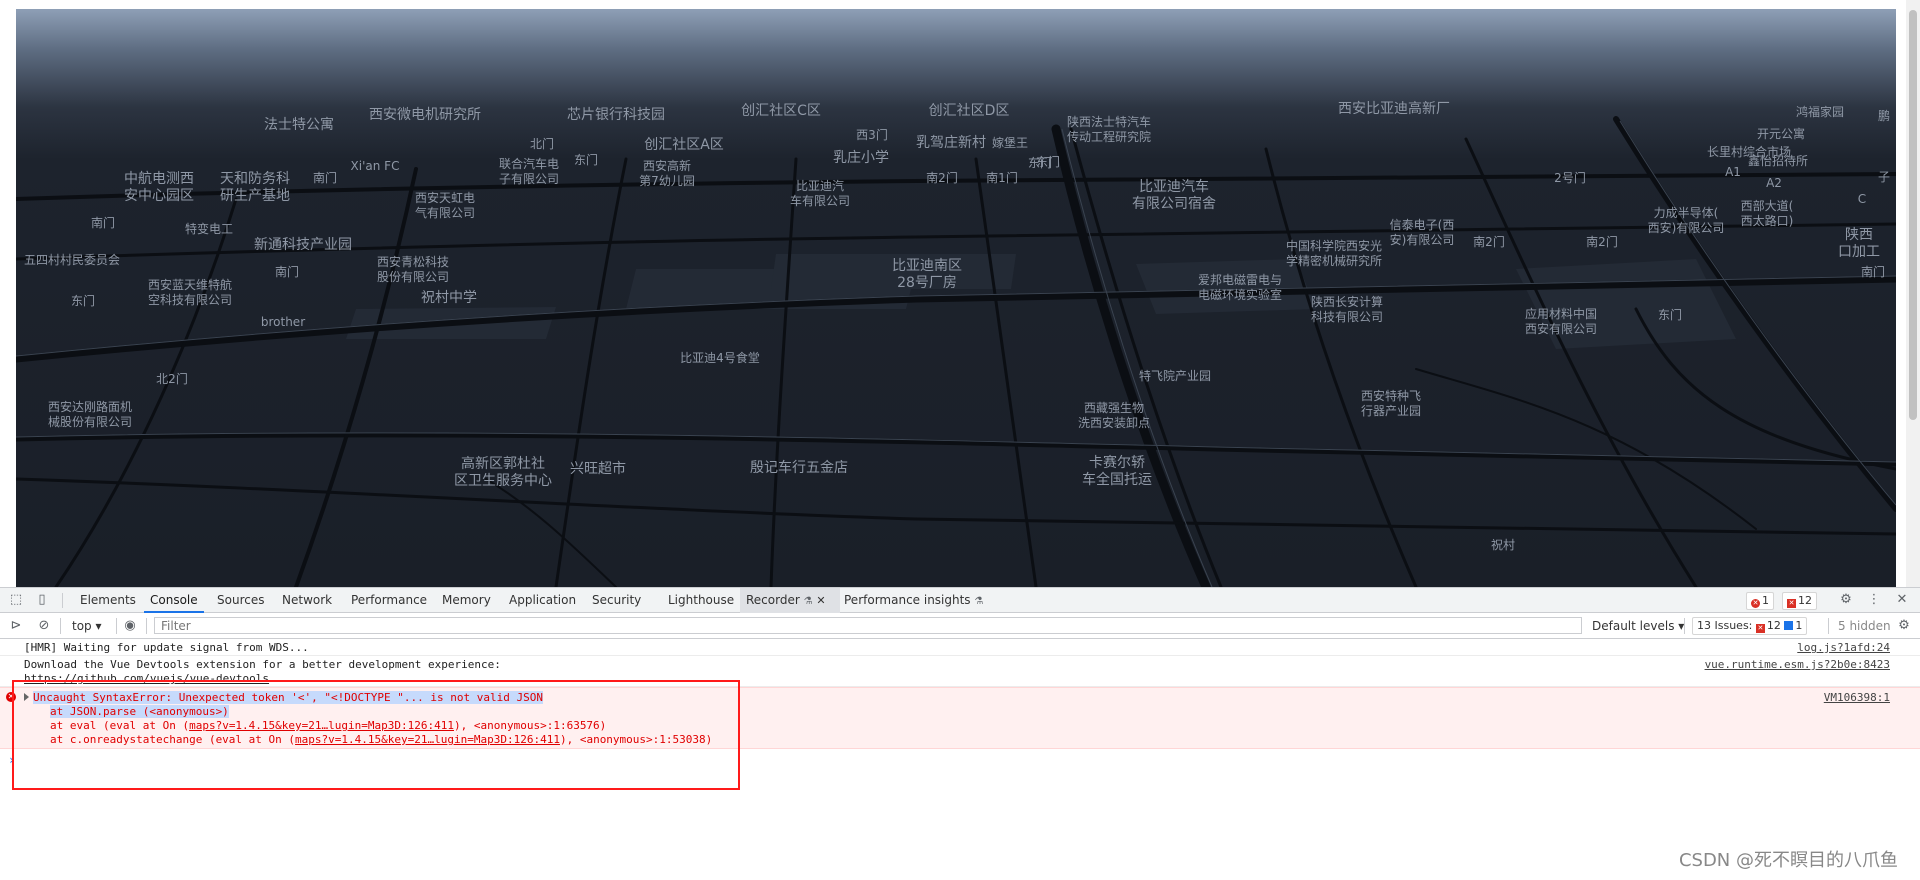 This screenshot has height=880, width=1920. Describe the element at coordinates (1570, 178) in the screenshot. I see `map-poi-label: 2号门` at that location.